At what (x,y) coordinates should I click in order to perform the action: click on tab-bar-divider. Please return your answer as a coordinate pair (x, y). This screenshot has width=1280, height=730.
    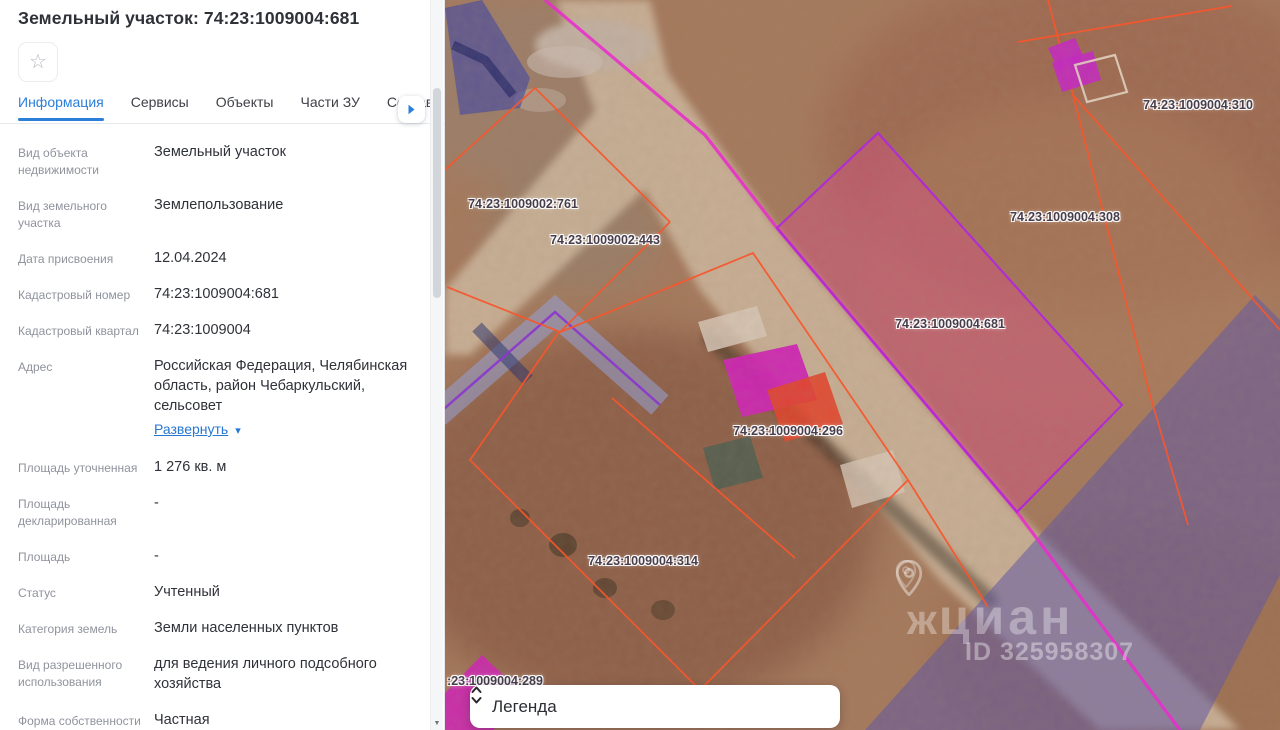
    Looking at the image, I should click on (222, 123).